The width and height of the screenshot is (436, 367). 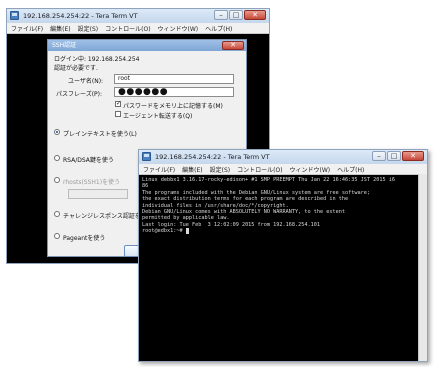 I want to click on passphrase-field: ●●●●●●, so click(x=174, y=92).